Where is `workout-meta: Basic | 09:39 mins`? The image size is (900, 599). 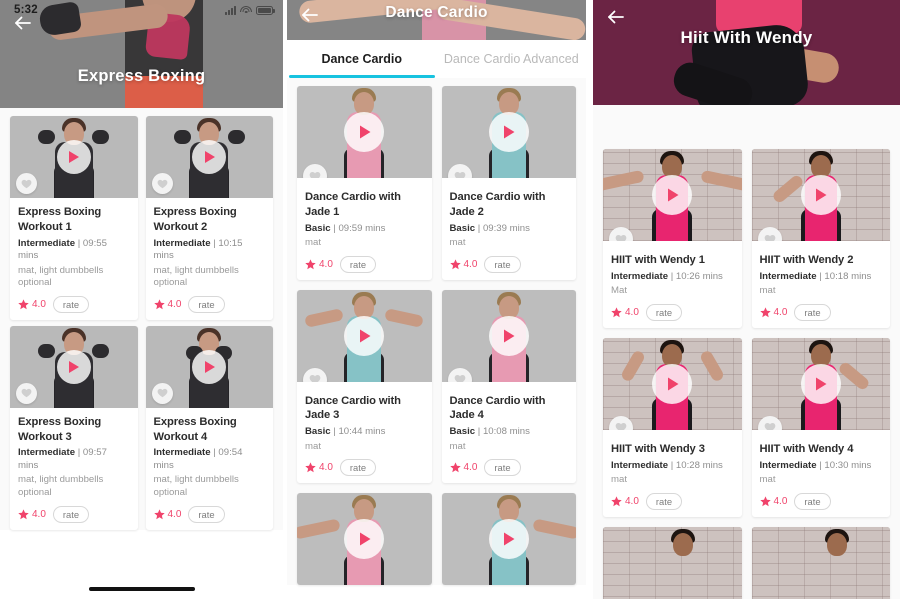
workout-meta: Basic | 09:39 mins is located at coordinates (509, 229).